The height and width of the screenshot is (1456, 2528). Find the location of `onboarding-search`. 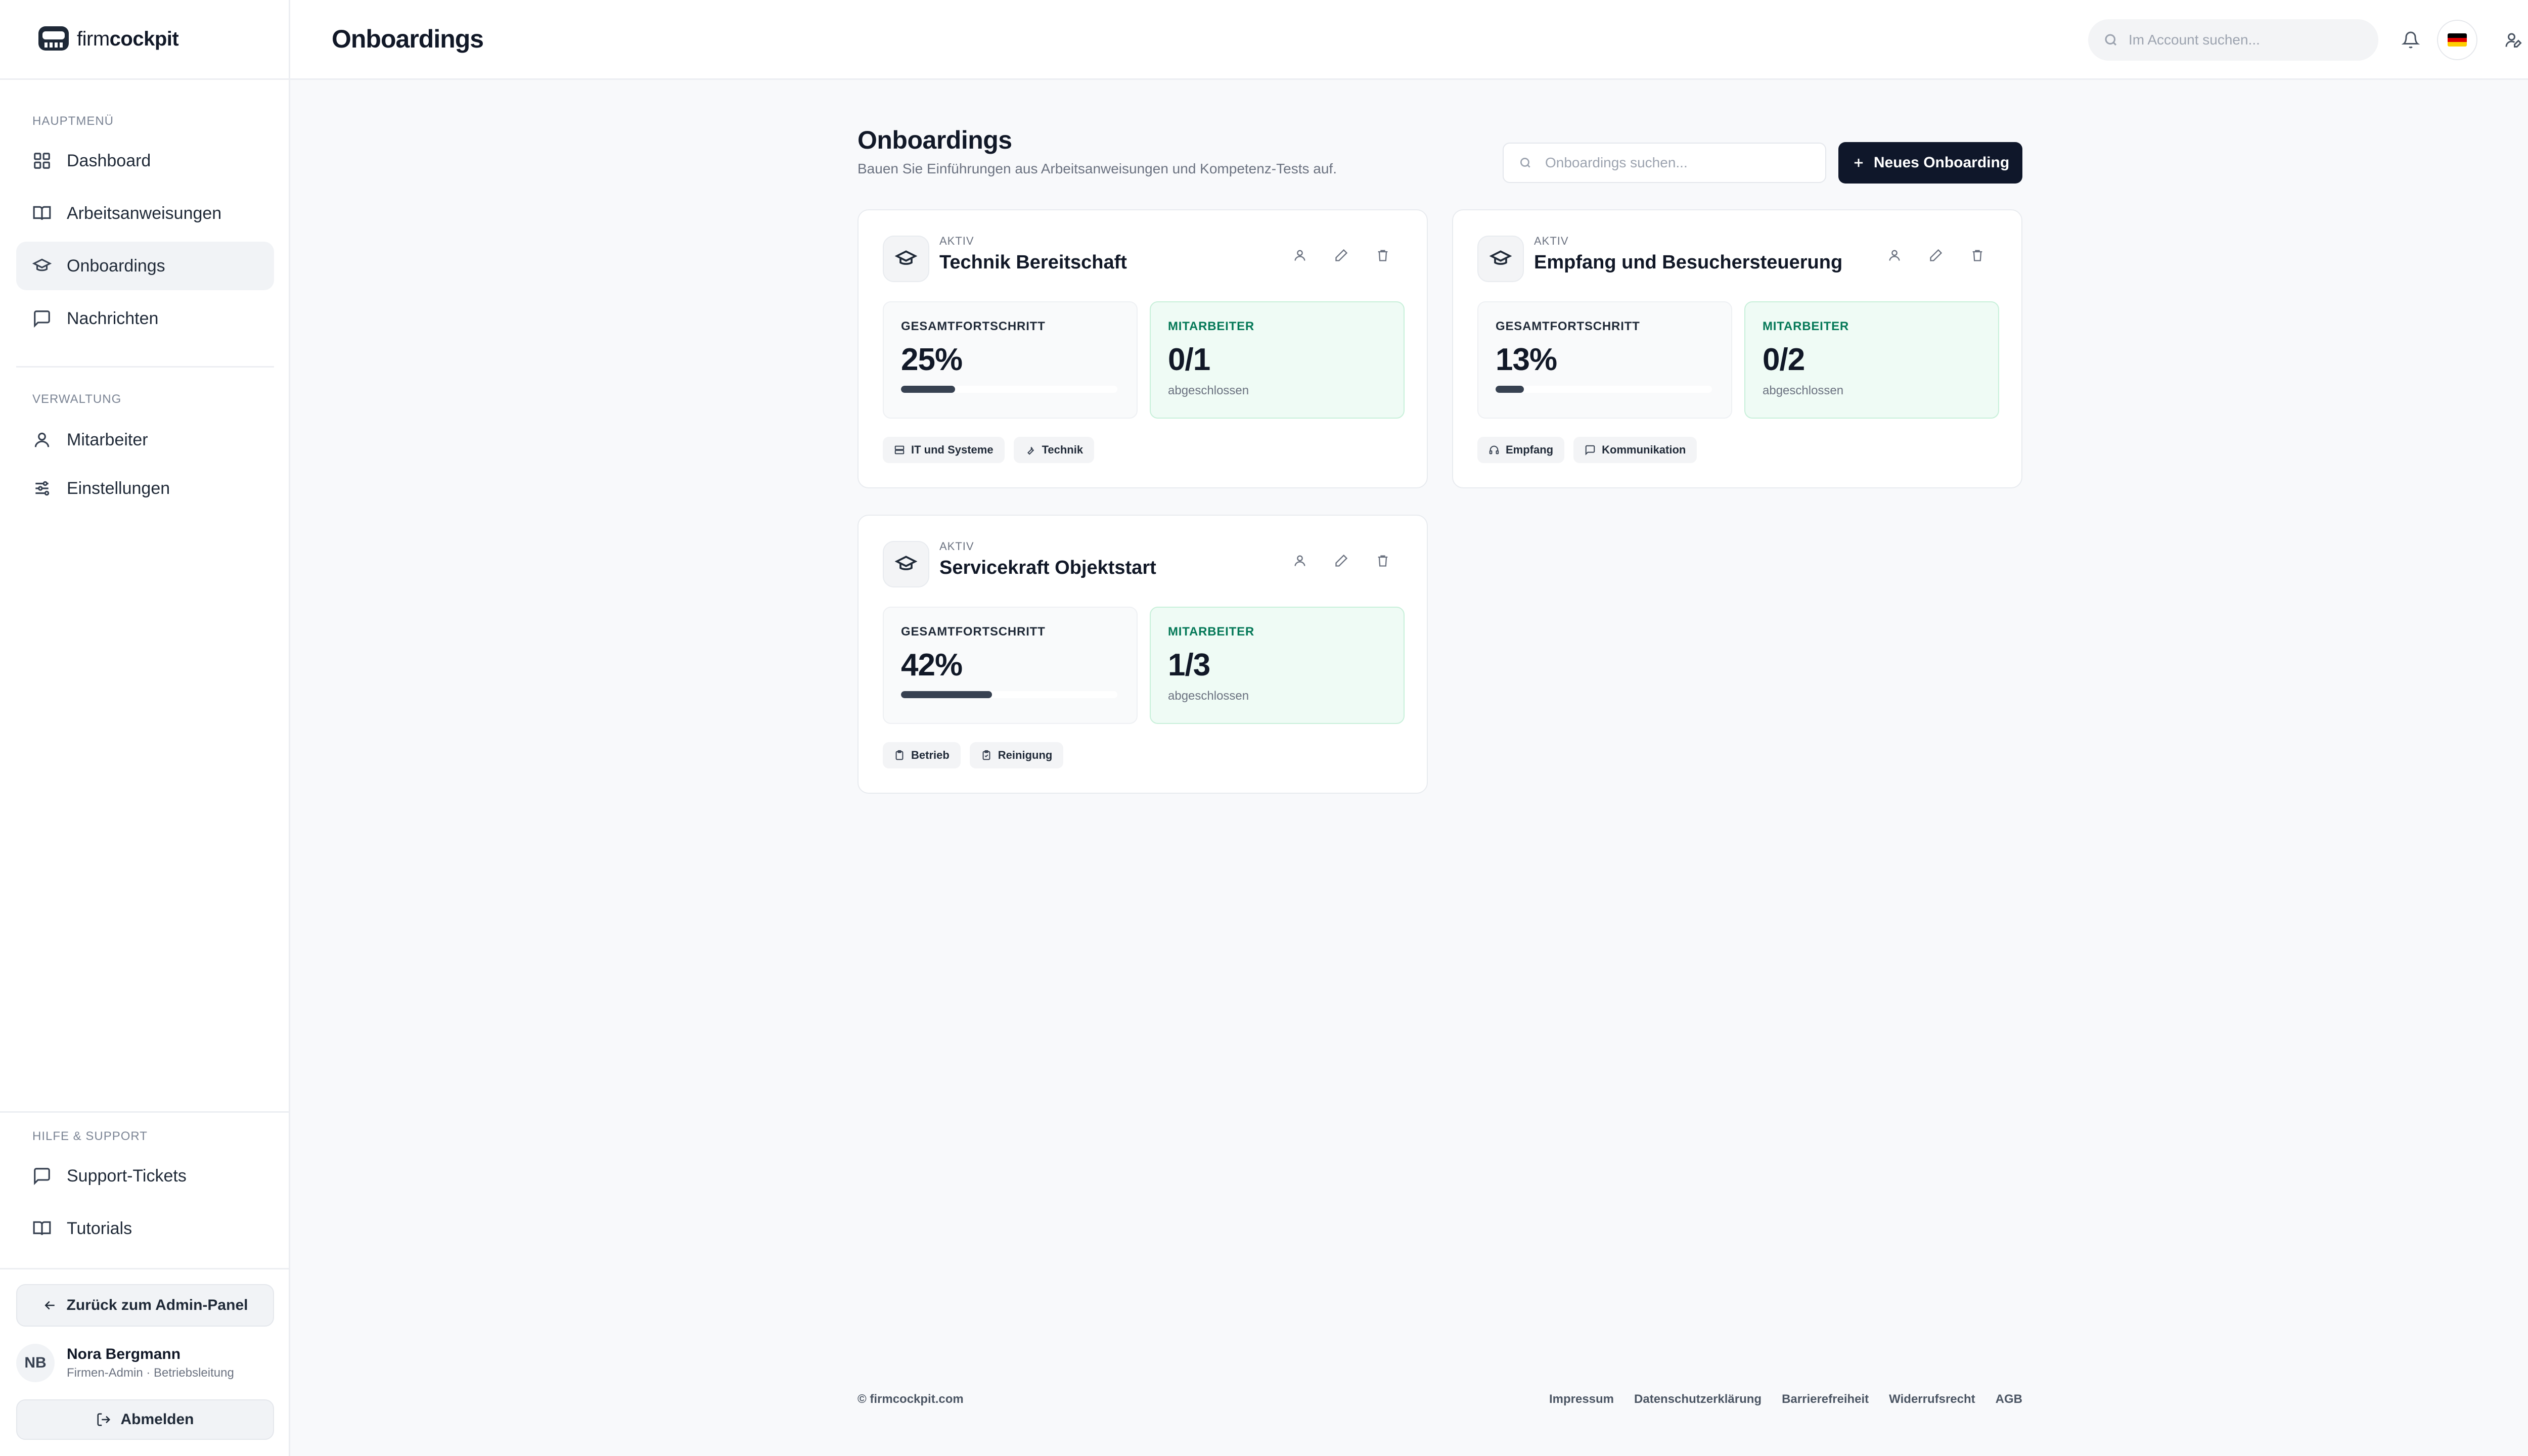

onboarding-search is located at coordinates (1665, 163).